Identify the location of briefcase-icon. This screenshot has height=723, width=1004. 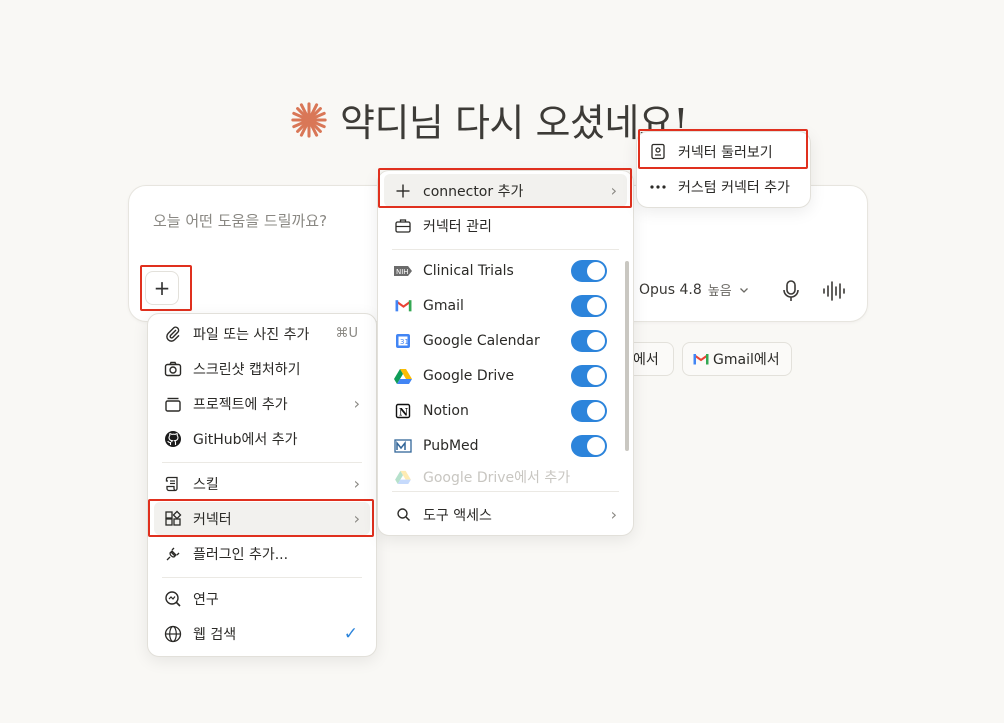
(403, 225).